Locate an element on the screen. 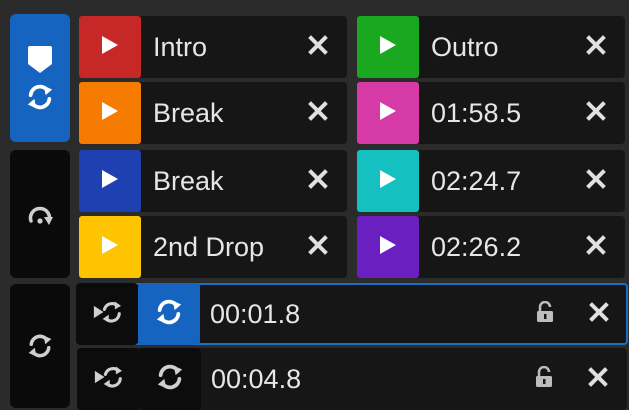 Image resolution: width=629 pixels, height=410 pixels. cue-mode-button is located at coordinates (40, 78).